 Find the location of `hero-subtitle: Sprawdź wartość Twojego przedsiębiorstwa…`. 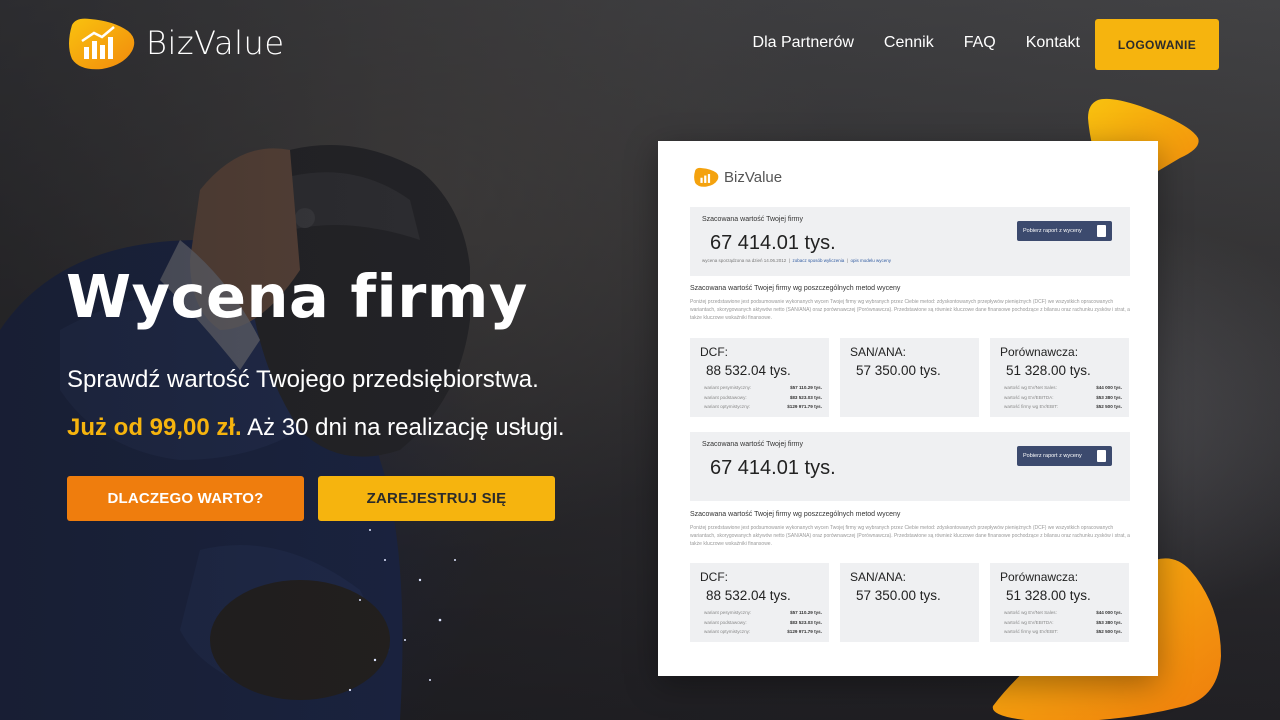

hero-subtitle: Sprawdź wartość Twojego przedsiębiorstwa… is located at coordinates (303, 379).